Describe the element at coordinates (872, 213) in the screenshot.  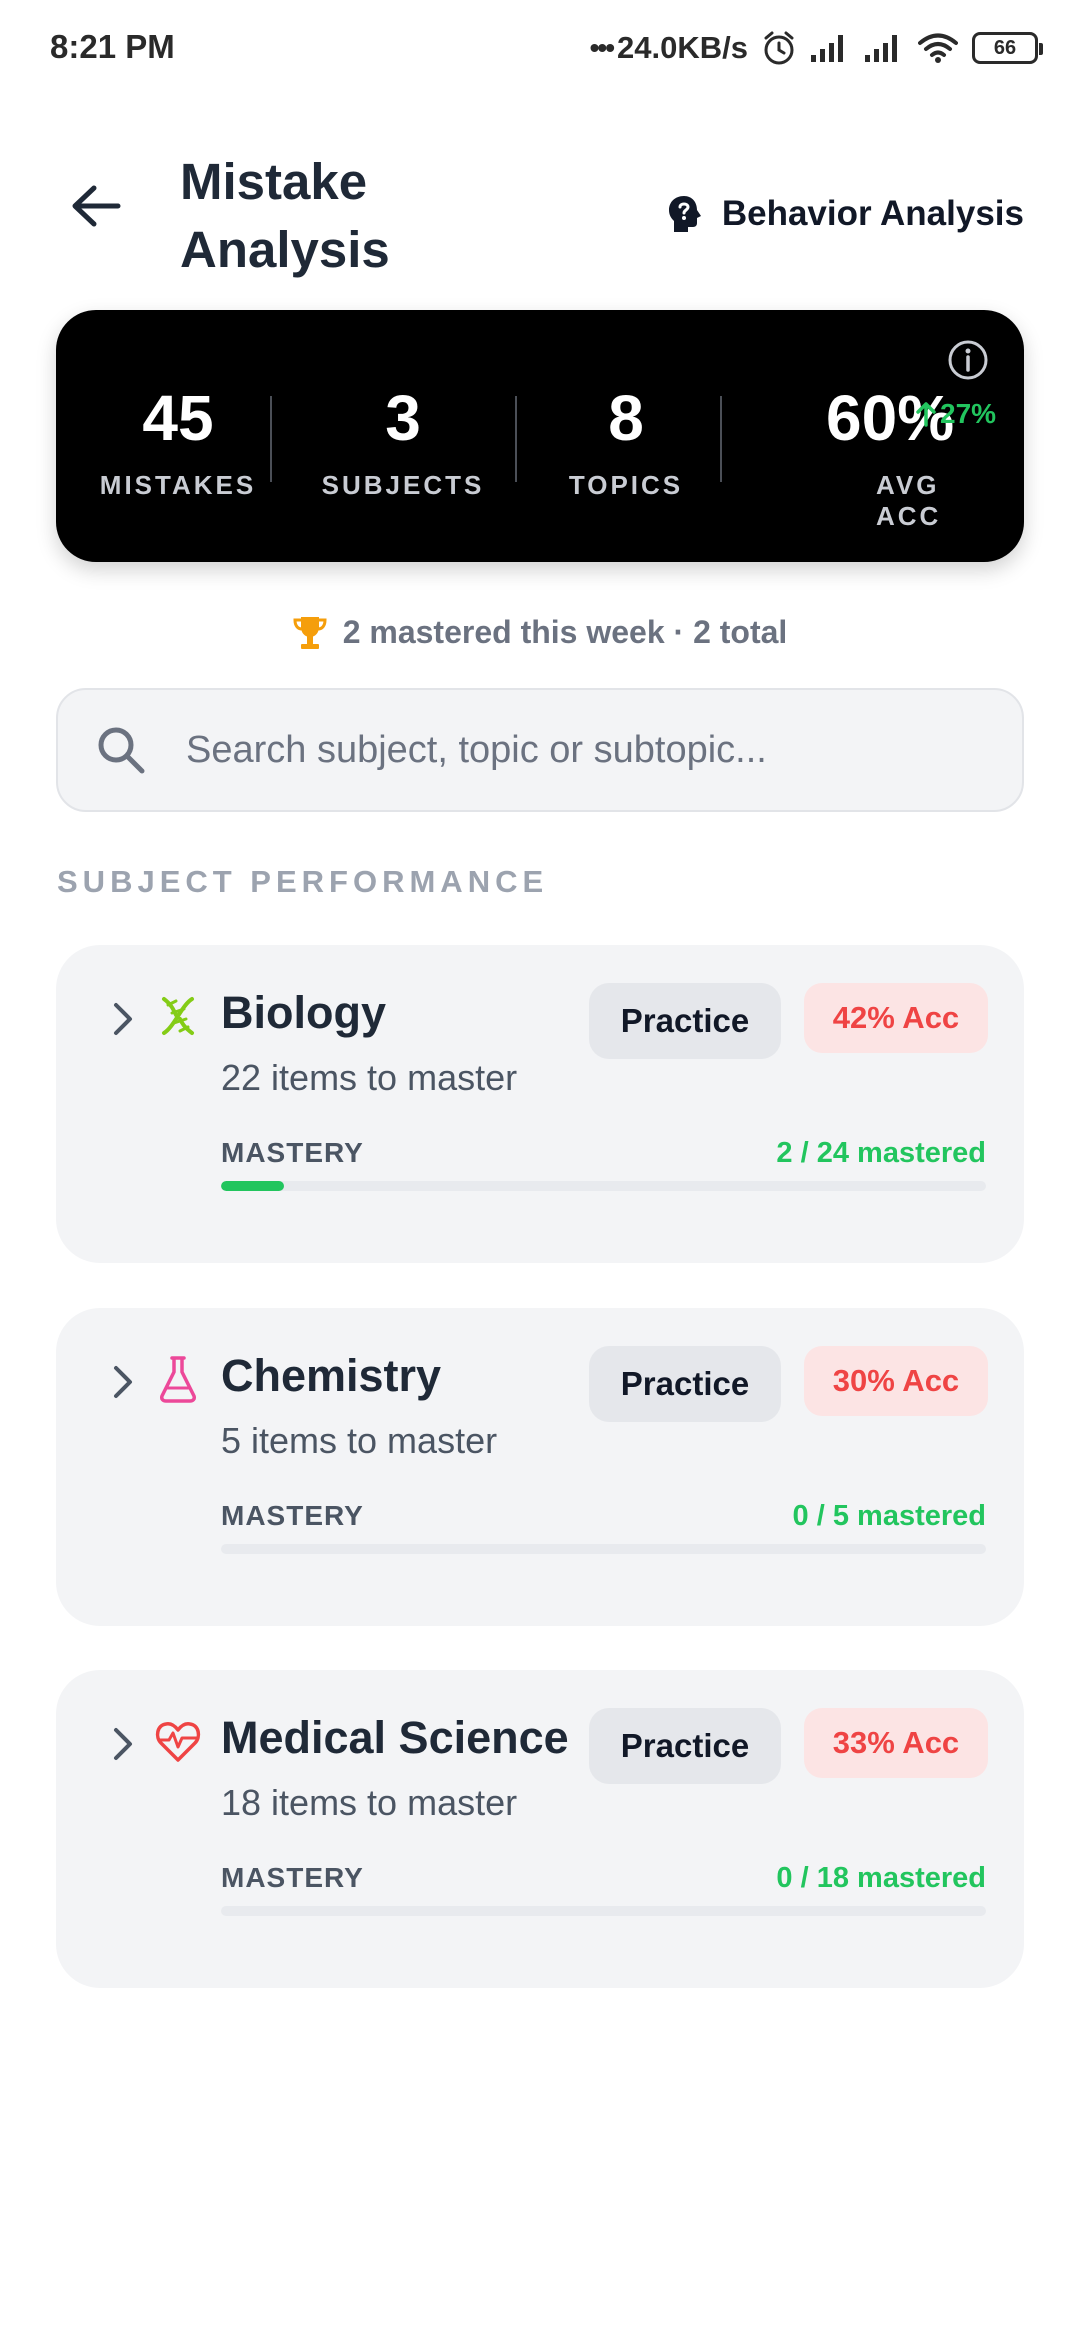
I see `behavior-analysis-label: Behavior Analysis` at that location.